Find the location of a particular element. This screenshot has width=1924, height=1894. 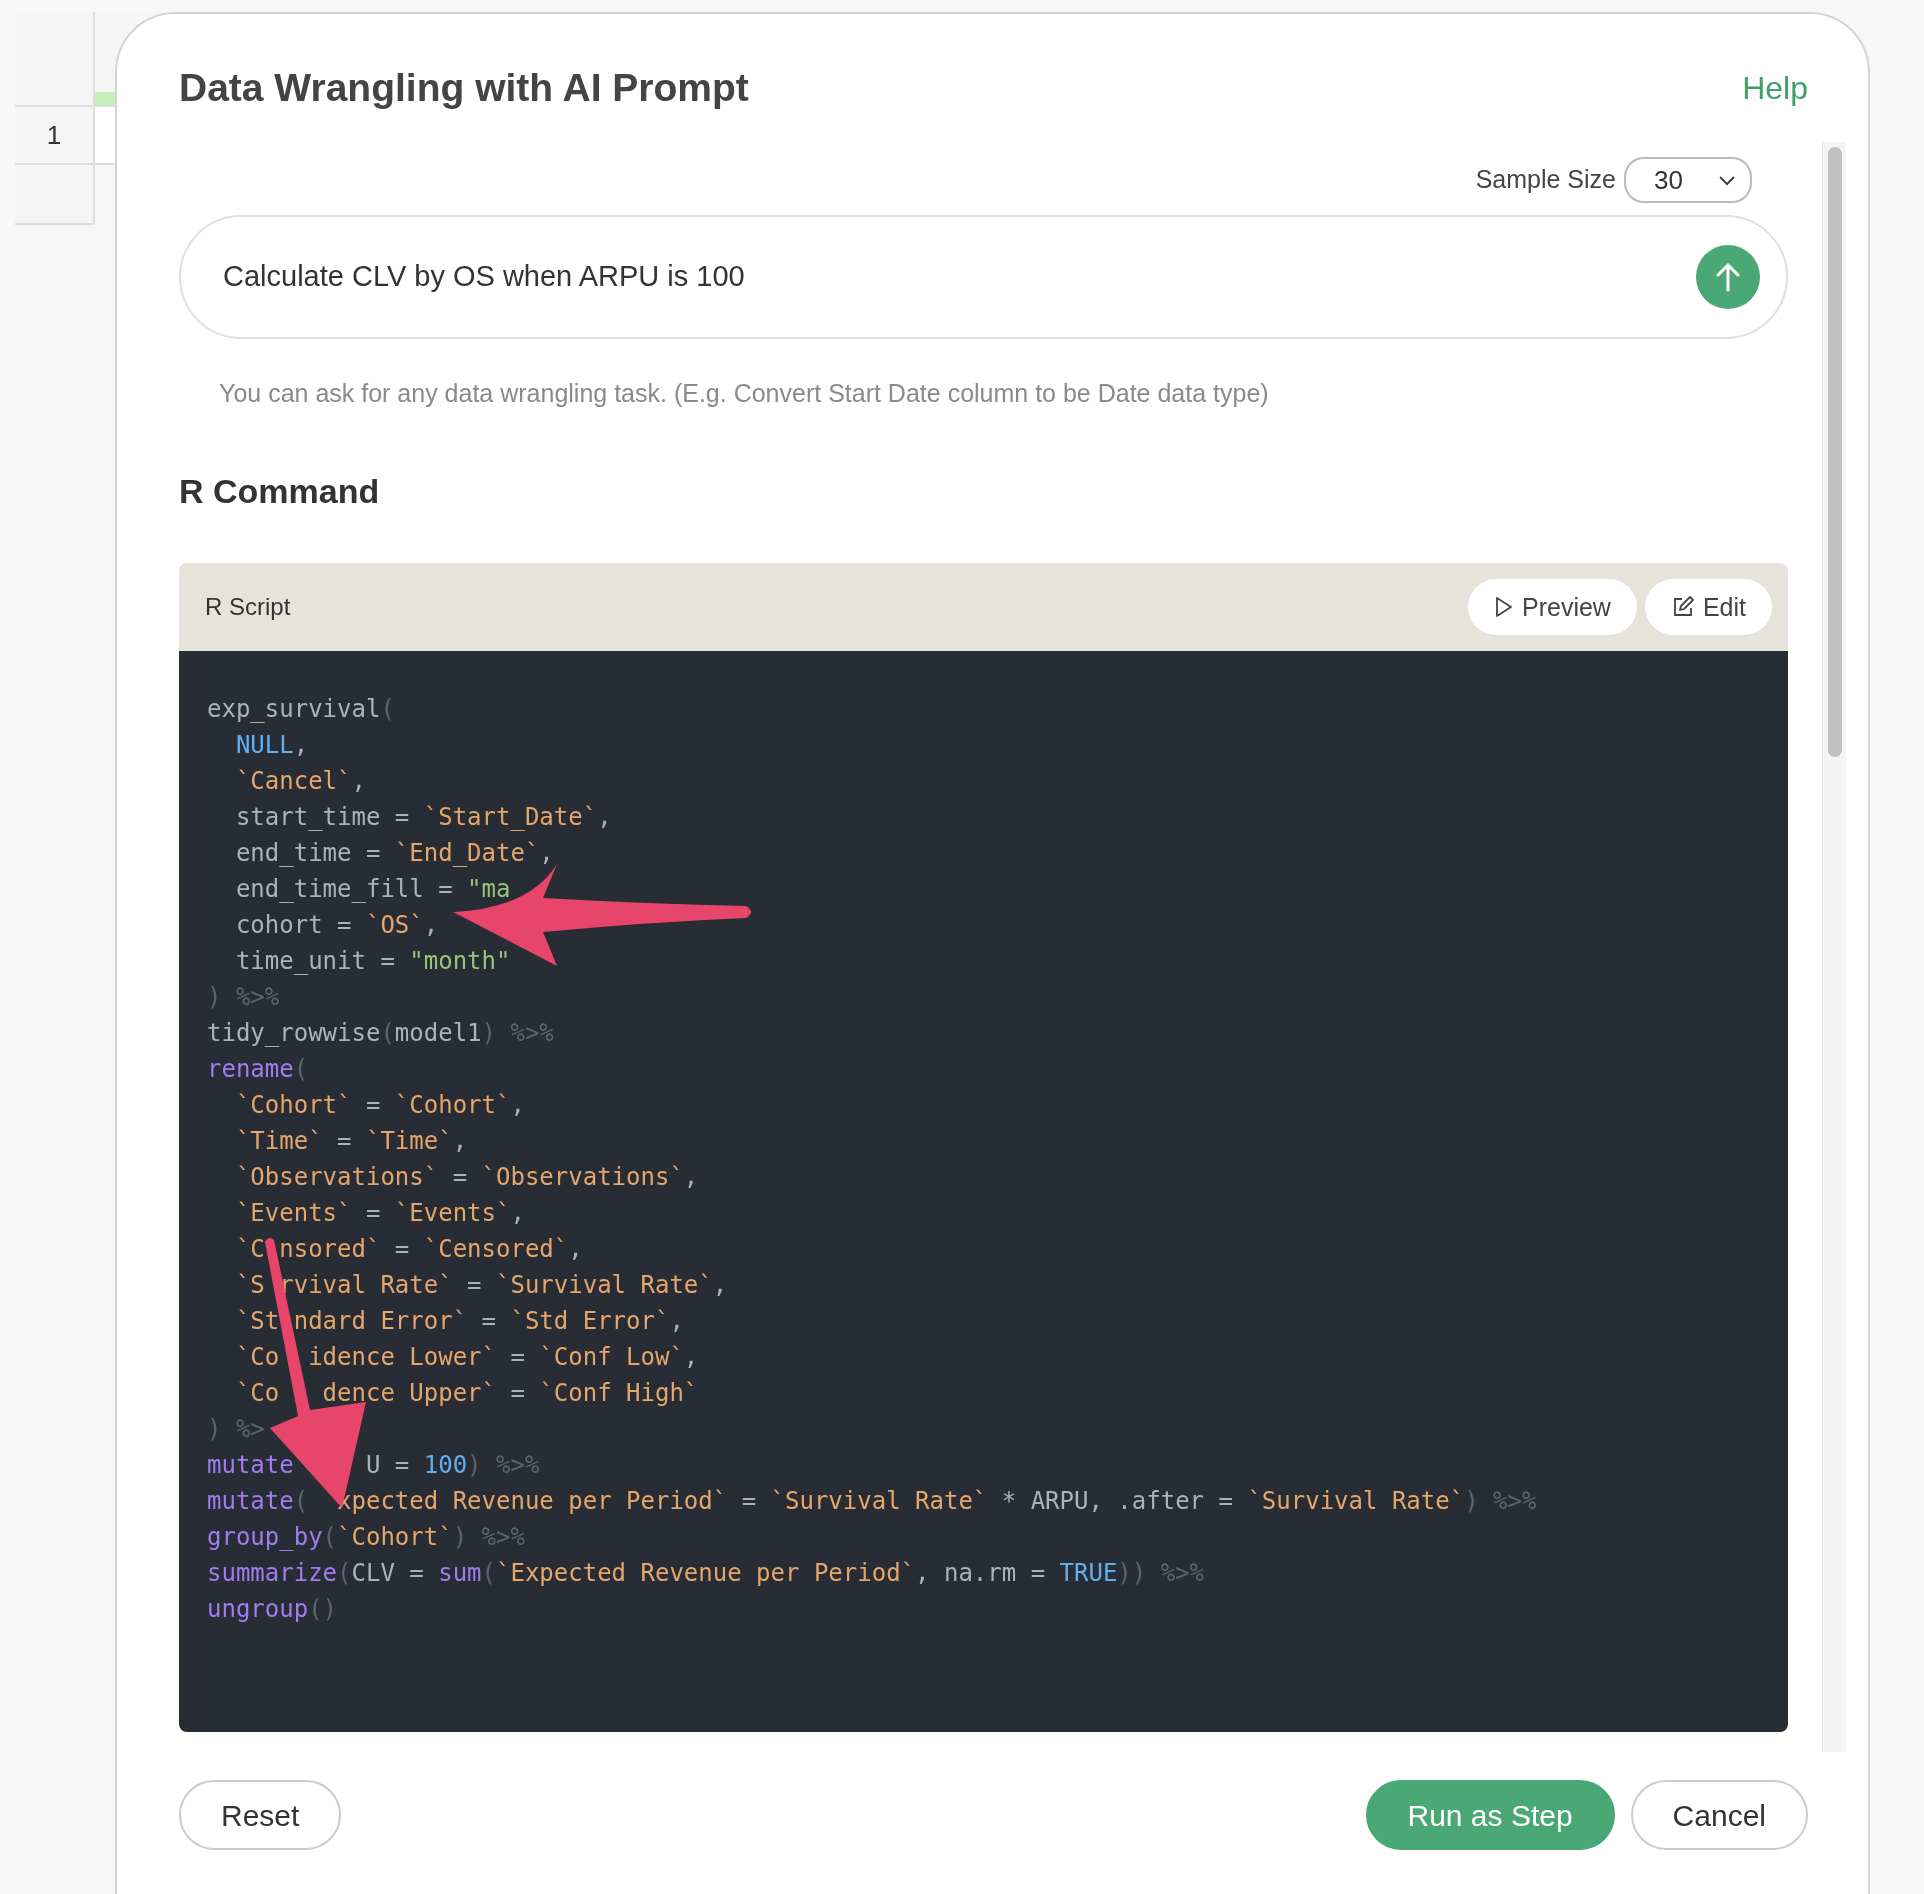

hint-text: You can ask for any data wrangling task. (E.g. Convert Start Date column to be Date data type) is located at coordinates (744, 393).